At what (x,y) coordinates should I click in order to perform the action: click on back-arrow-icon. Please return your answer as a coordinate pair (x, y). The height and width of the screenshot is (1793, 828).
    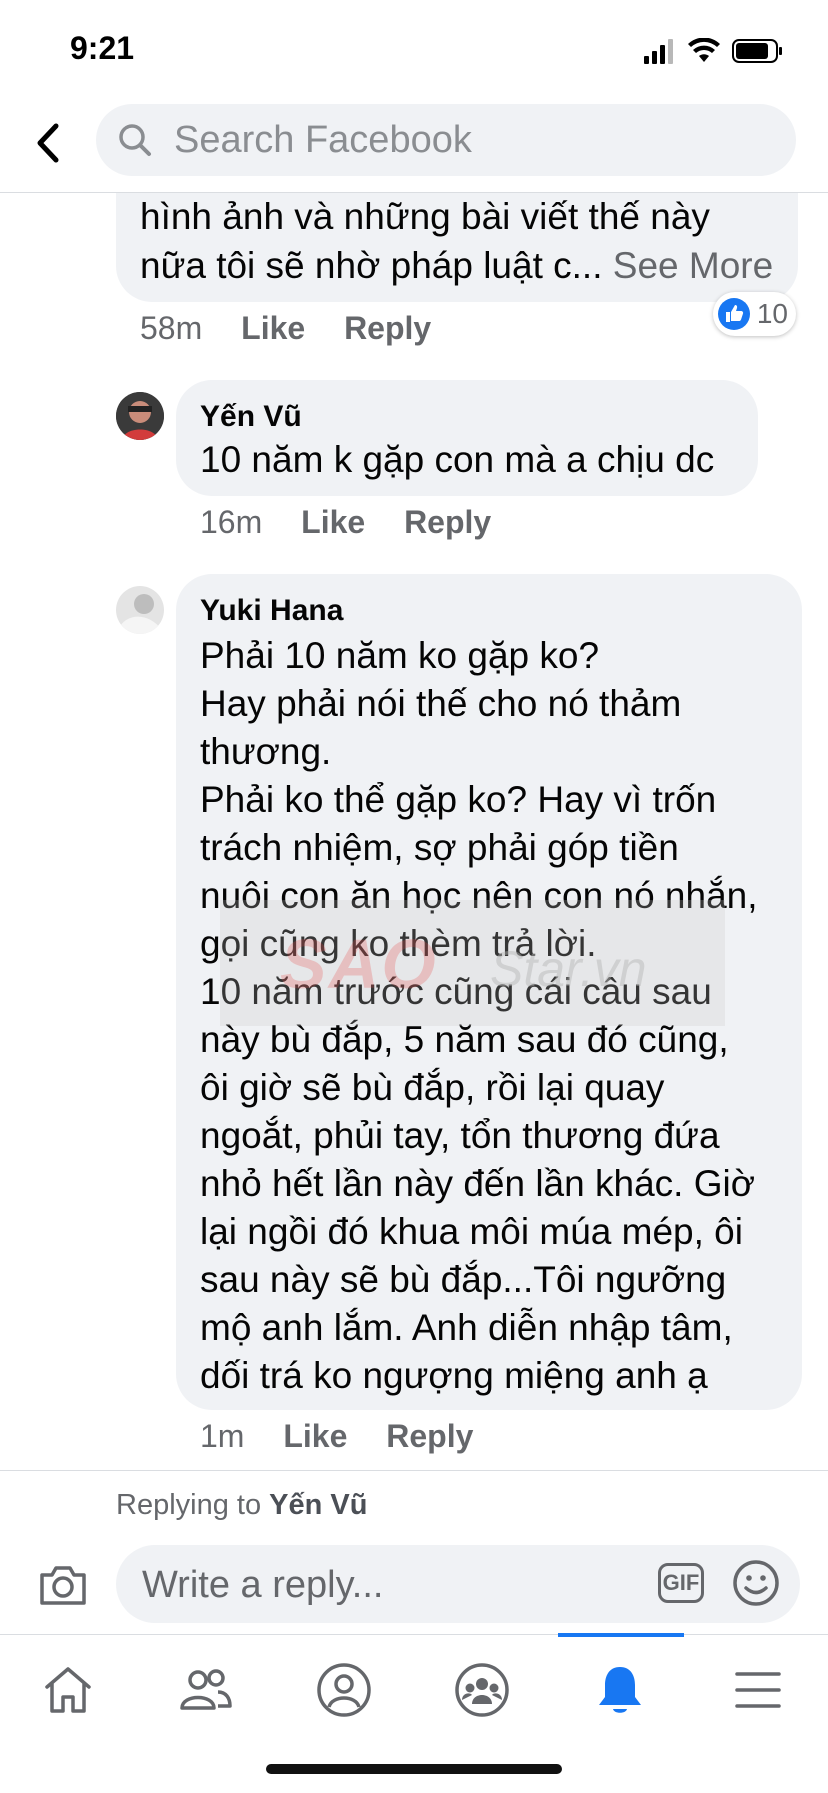
    Looking at the image, I should click on (48, 143).